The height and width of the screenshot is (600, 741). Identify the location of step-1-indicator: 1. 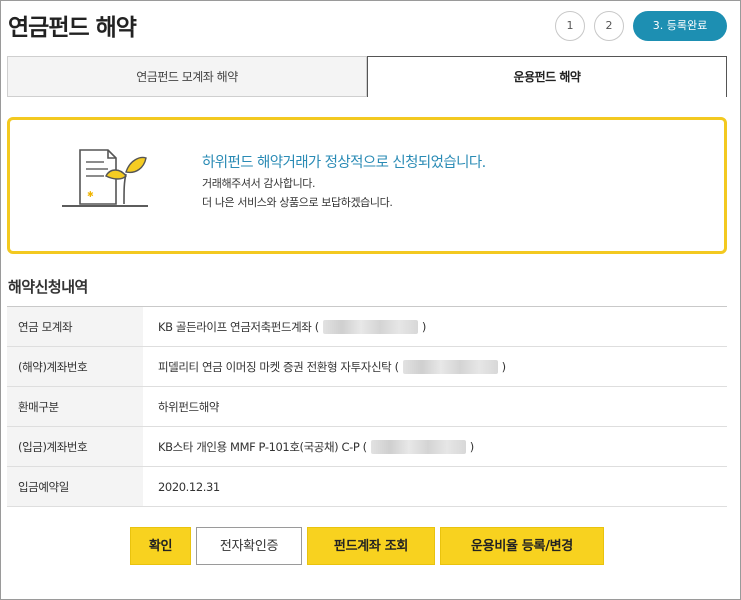
(570, 26).